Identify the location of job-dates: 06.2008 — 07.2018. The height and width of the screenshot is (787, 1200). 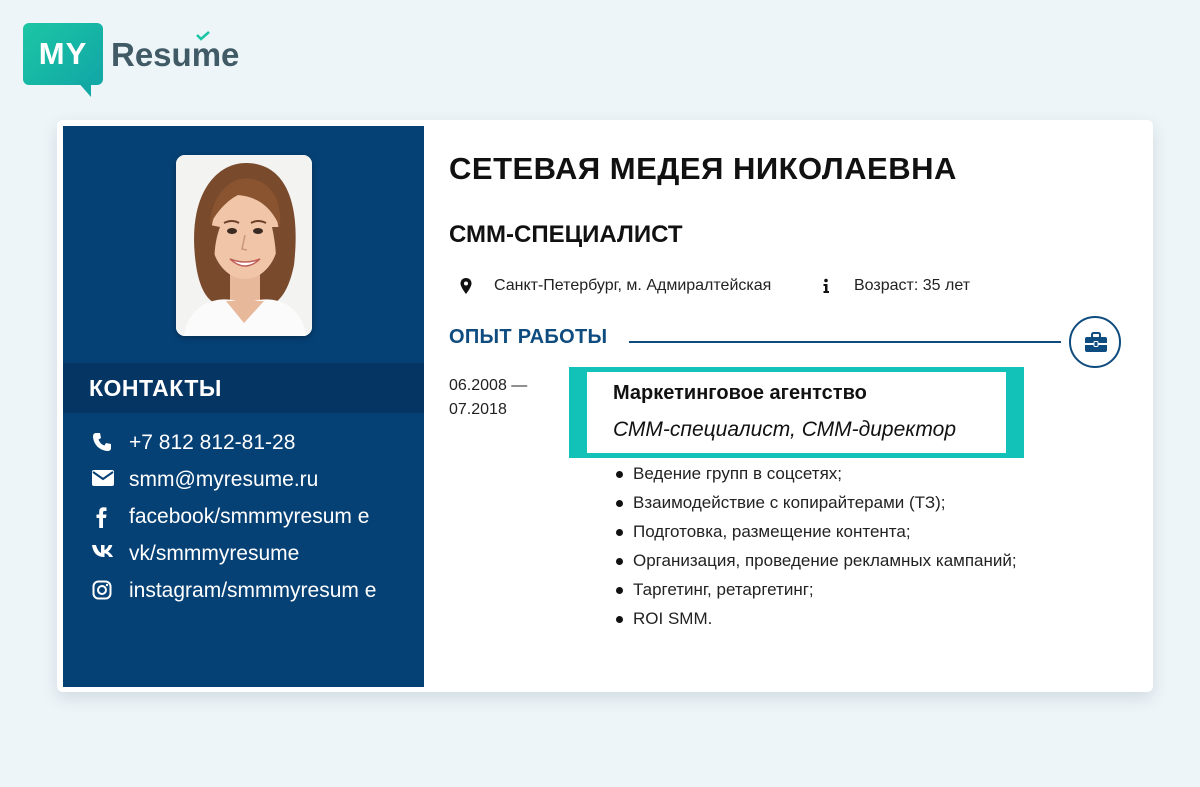
(504, 398).